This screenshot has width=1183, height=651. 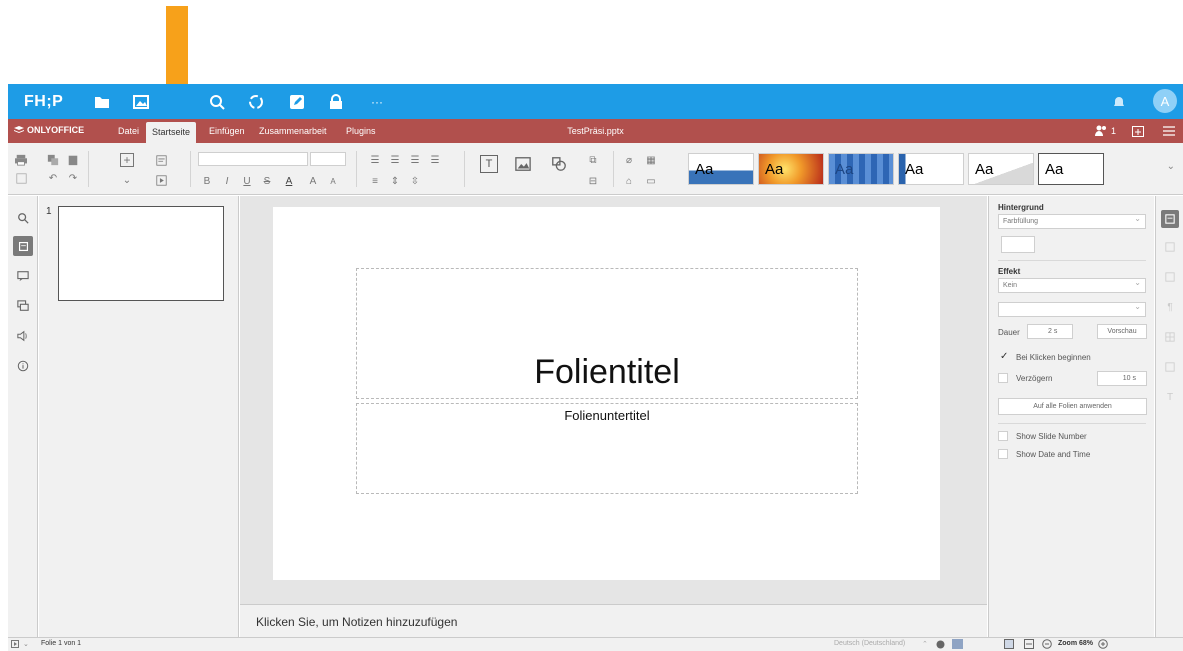 What do you see at coordinates (20, 644) in the screenshot?
I see `slide-navigation: ⌄` at bounding box center [20, 644].